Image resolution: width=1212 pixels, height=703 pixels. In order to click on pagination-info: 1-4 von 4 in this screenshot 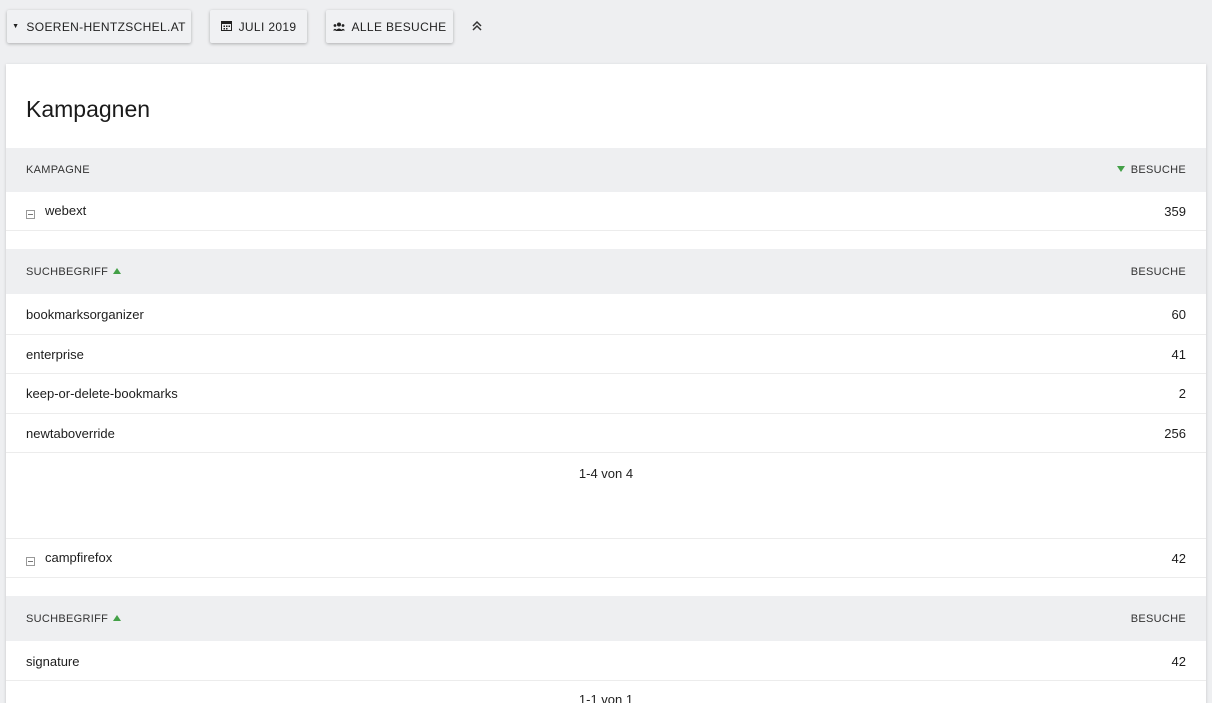, I will do `click(606, 473)`.